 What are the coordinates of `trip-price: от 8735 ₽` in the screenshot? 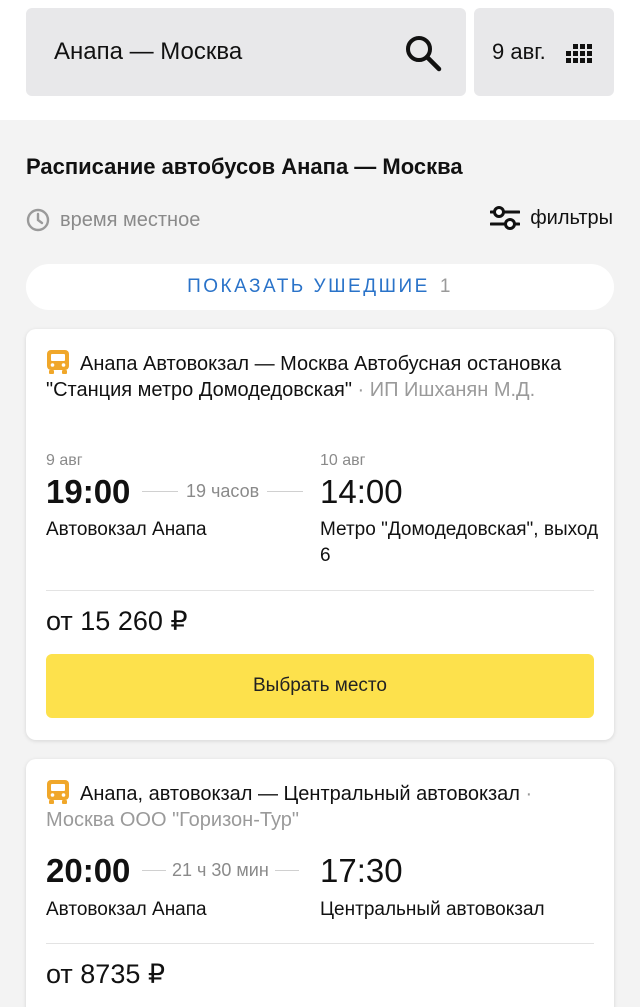 It's located at (106, 974).